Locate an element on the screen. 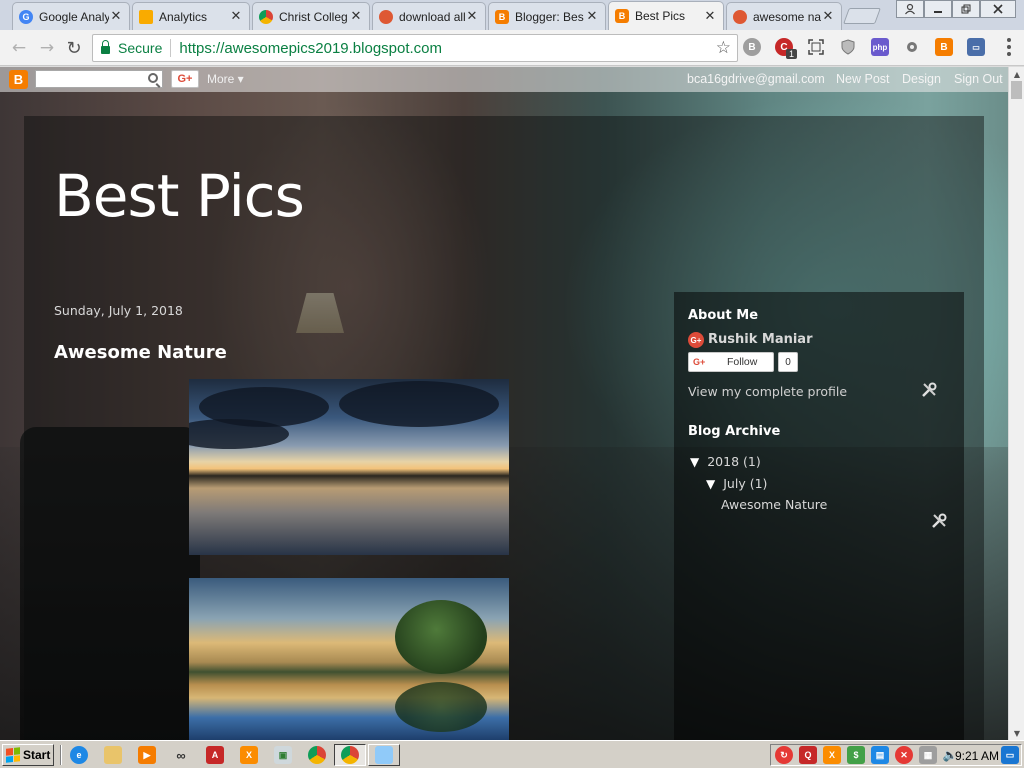  cloud-shape is located at coordinates (239, 434).